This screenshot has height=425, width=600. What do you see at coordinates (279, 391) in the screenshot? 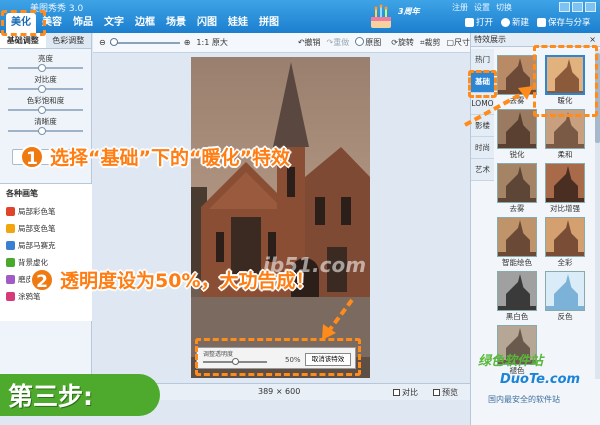
I see `image-size: 389 × 600` at bounding box center [279, 391].